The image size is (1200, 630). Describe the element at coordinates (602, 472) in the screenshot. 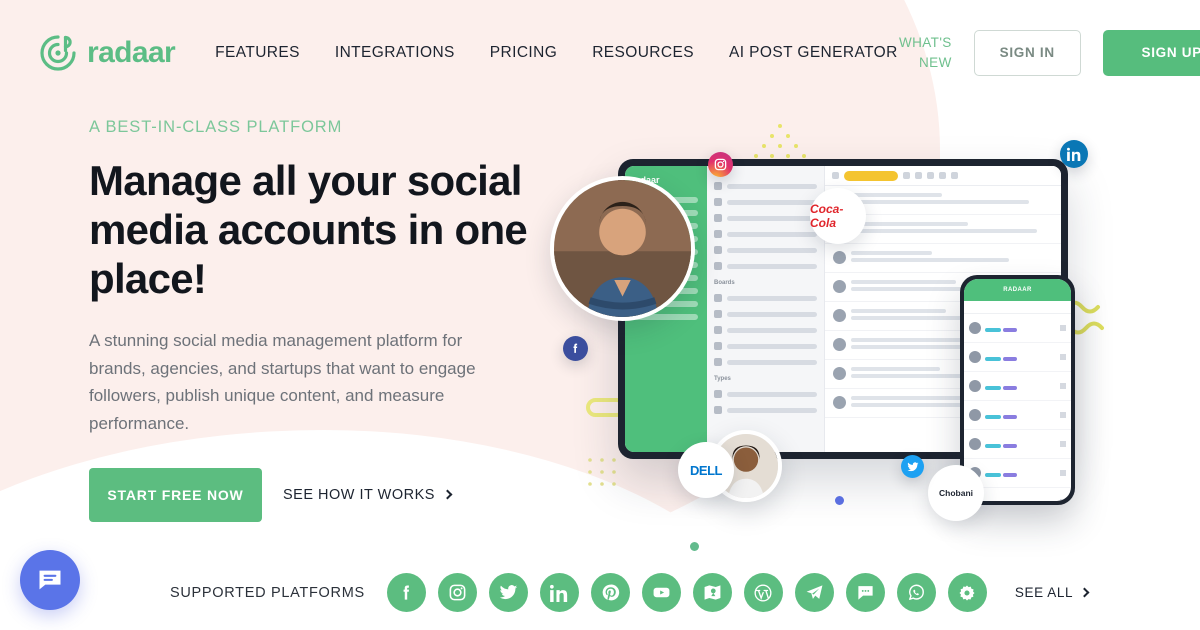

I see `dot-grid-decoration` at that location.